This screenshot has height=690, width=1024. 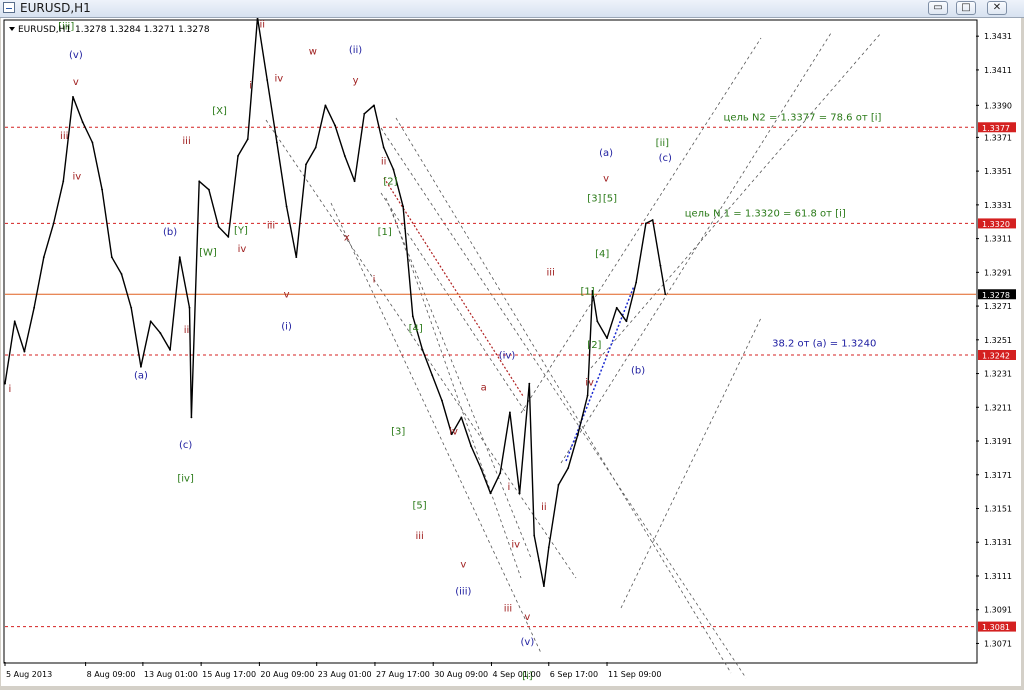 I want to click on x-tick-label: 23 Aug 01:00, so click(x=345, y=674).